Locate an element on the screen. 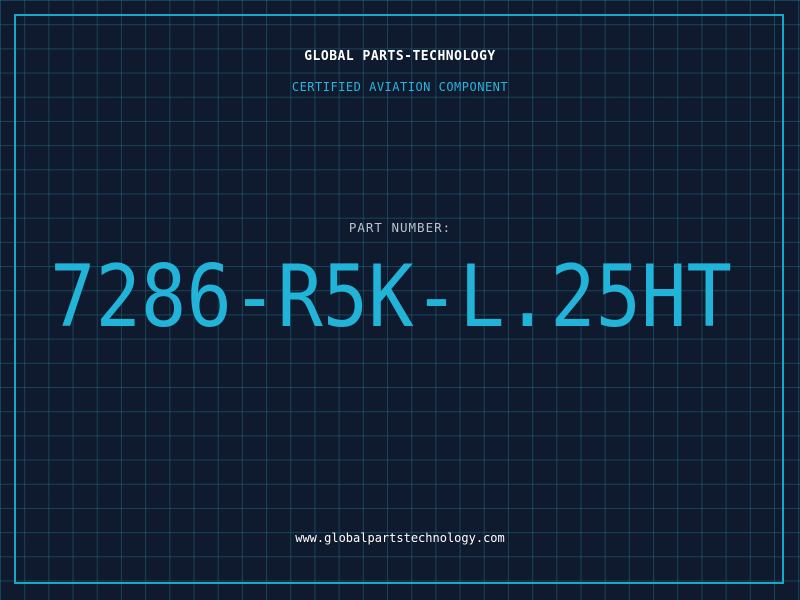 The width and height of the screenshot is (800, 600). part-number-value: 7286-R5K-L.25HT is located at coordinates (391, 299).